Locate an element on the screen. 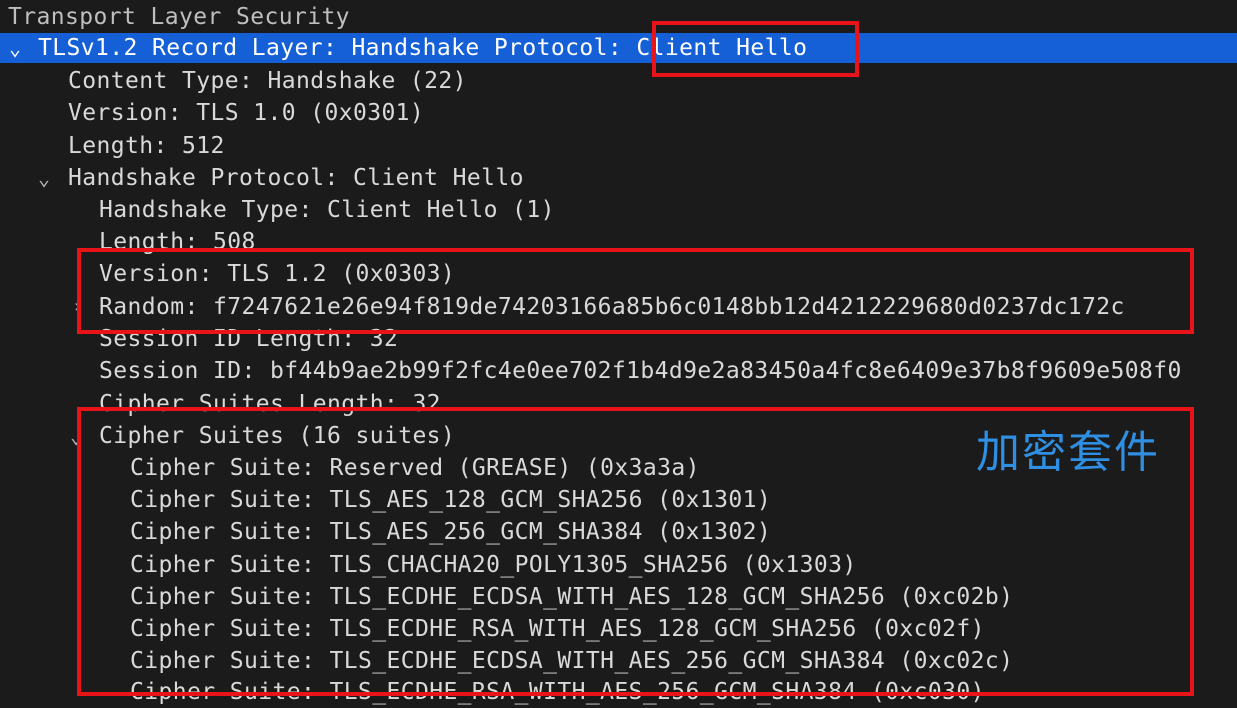  tree-row-handshake-type: Handshake Type: Client Hello (1) is located at coordinates (618, 210).